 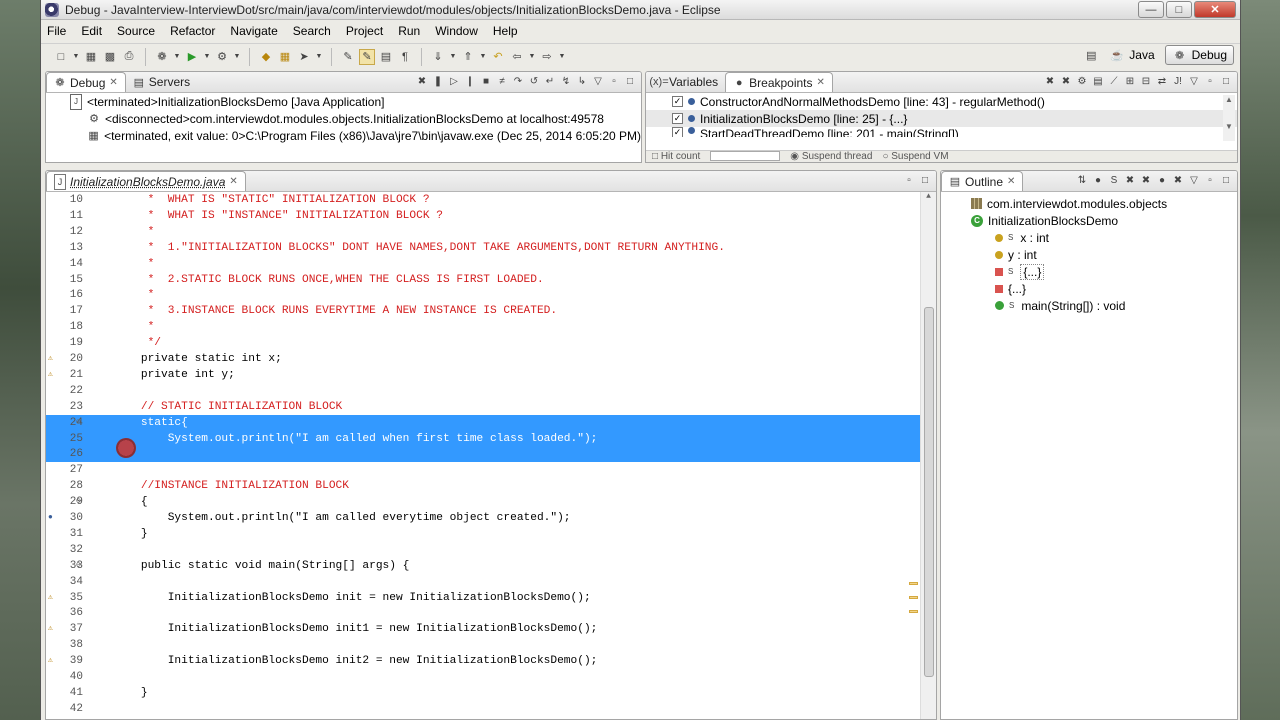 I want to click on collapse-all-icon: ⊟, so click(x=1146, y=81).